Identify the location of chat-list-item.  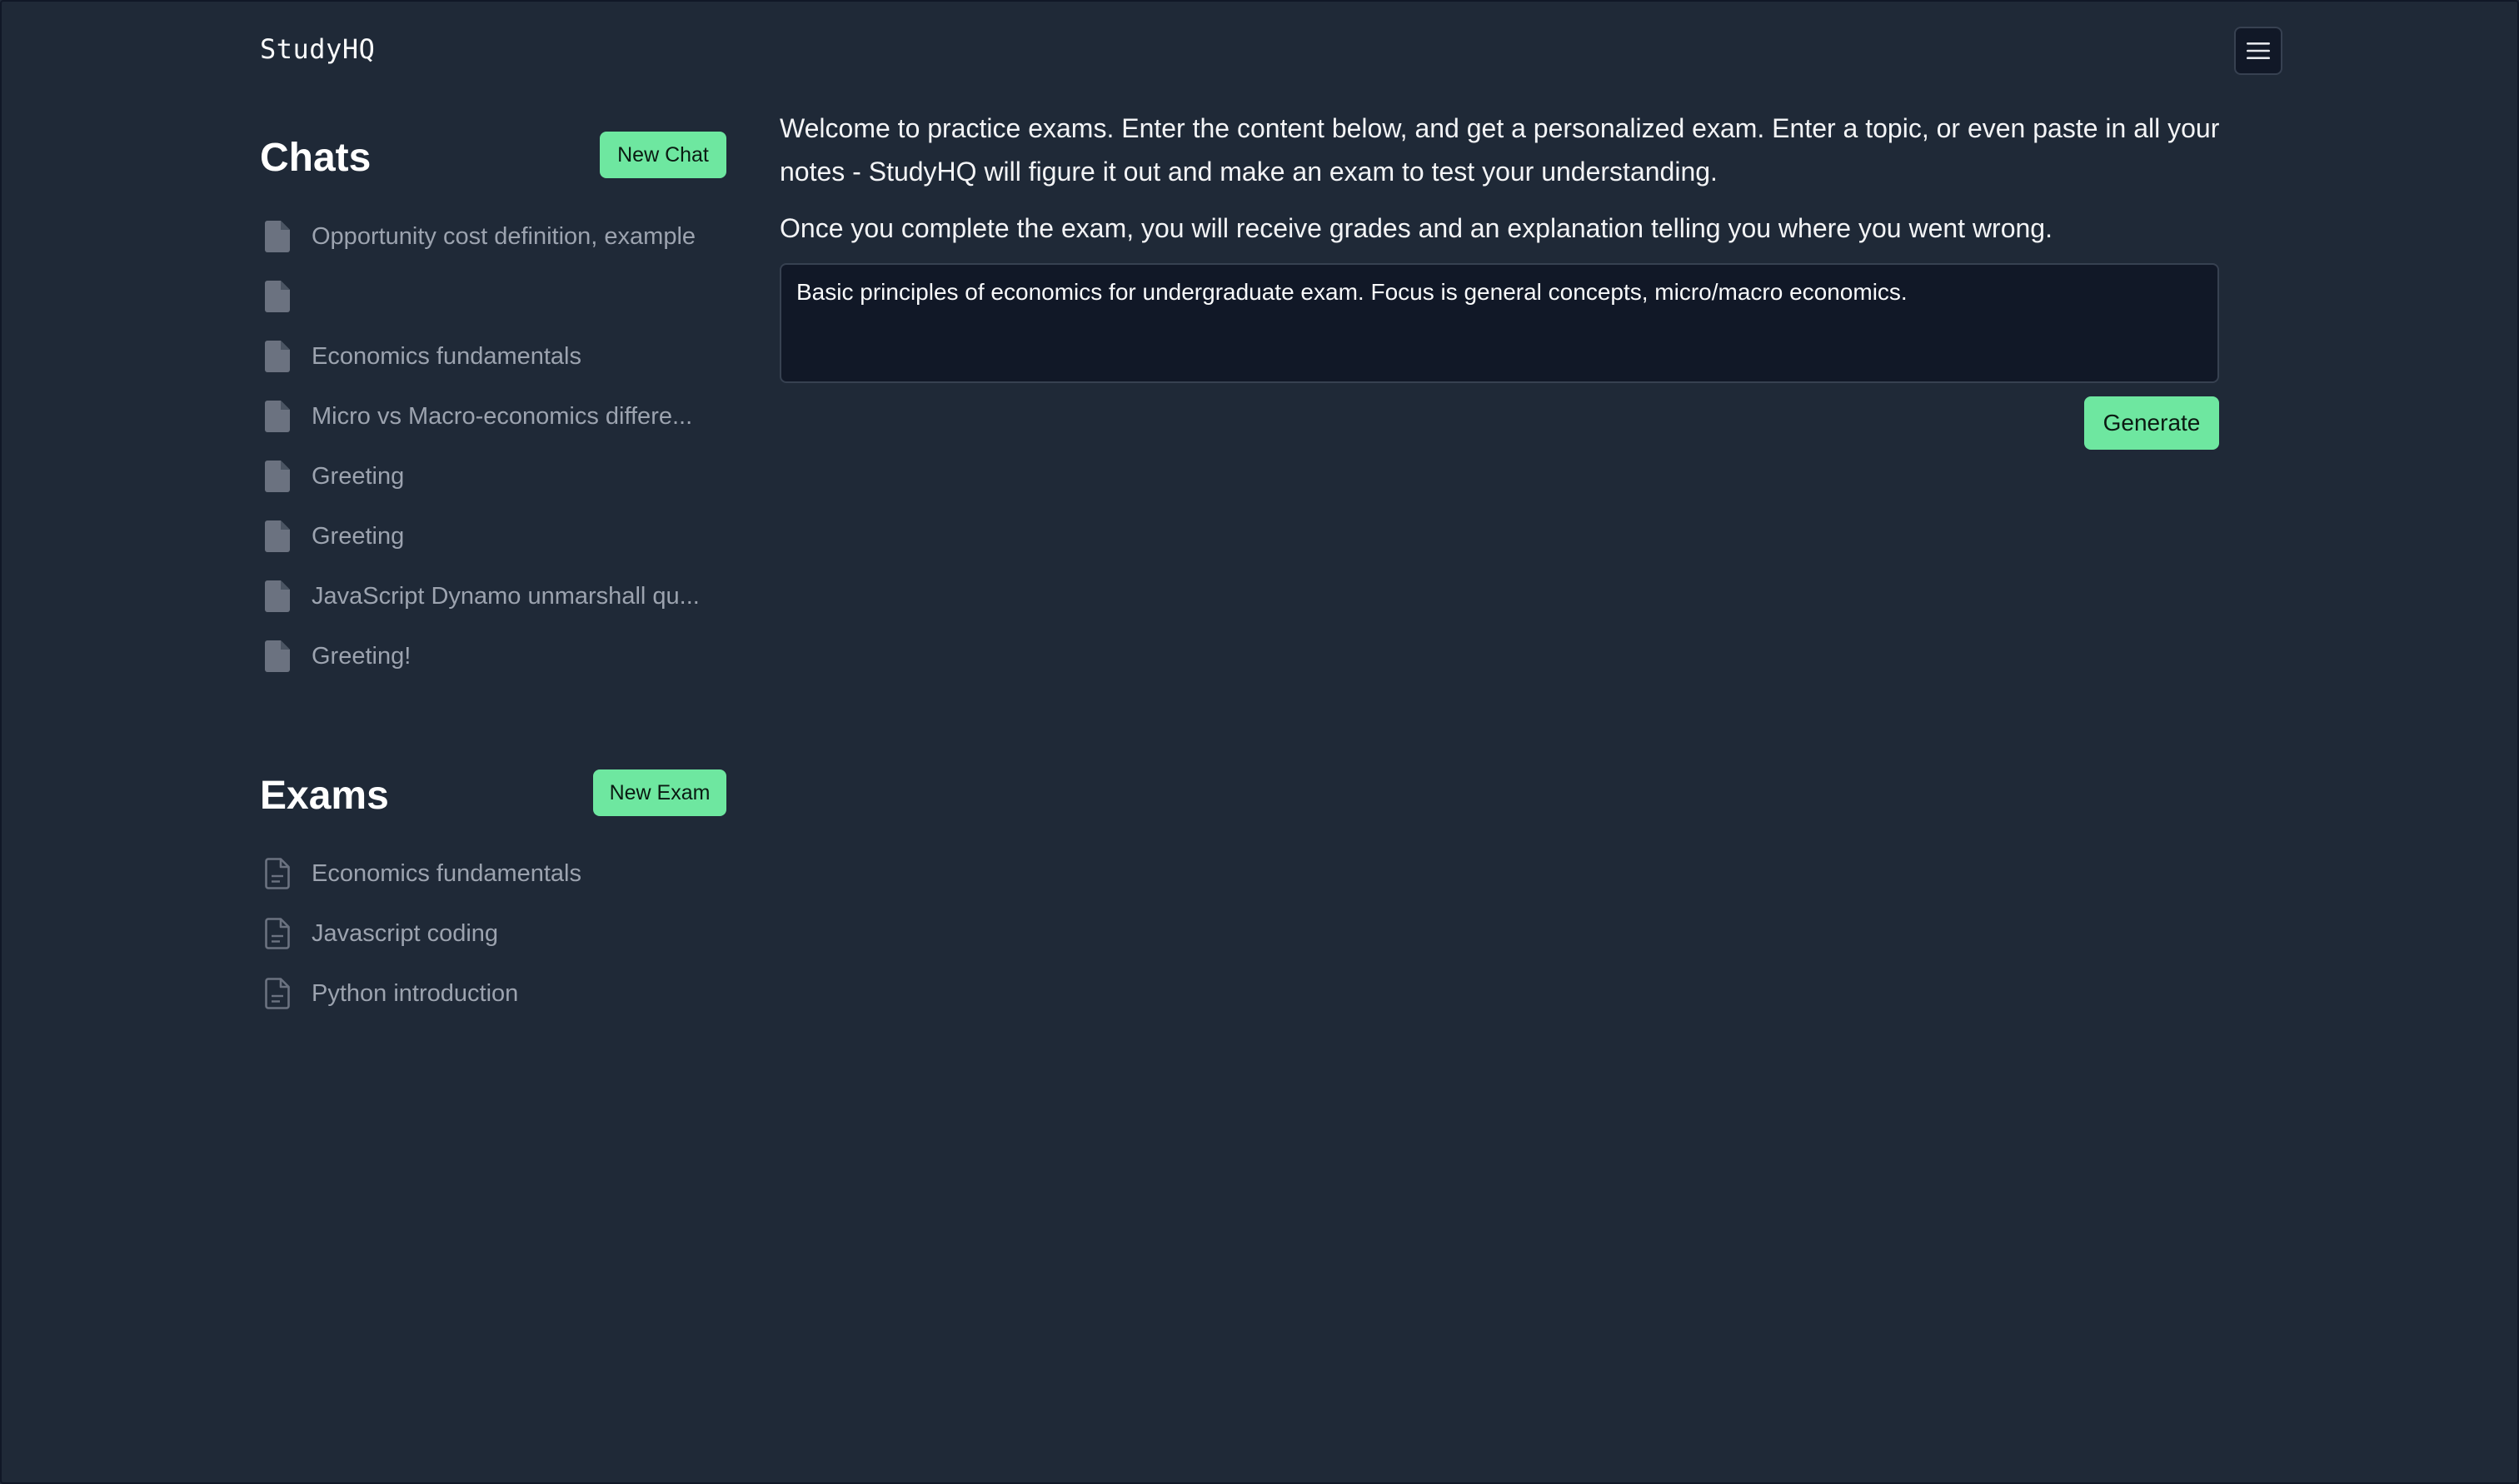
(482, 296).